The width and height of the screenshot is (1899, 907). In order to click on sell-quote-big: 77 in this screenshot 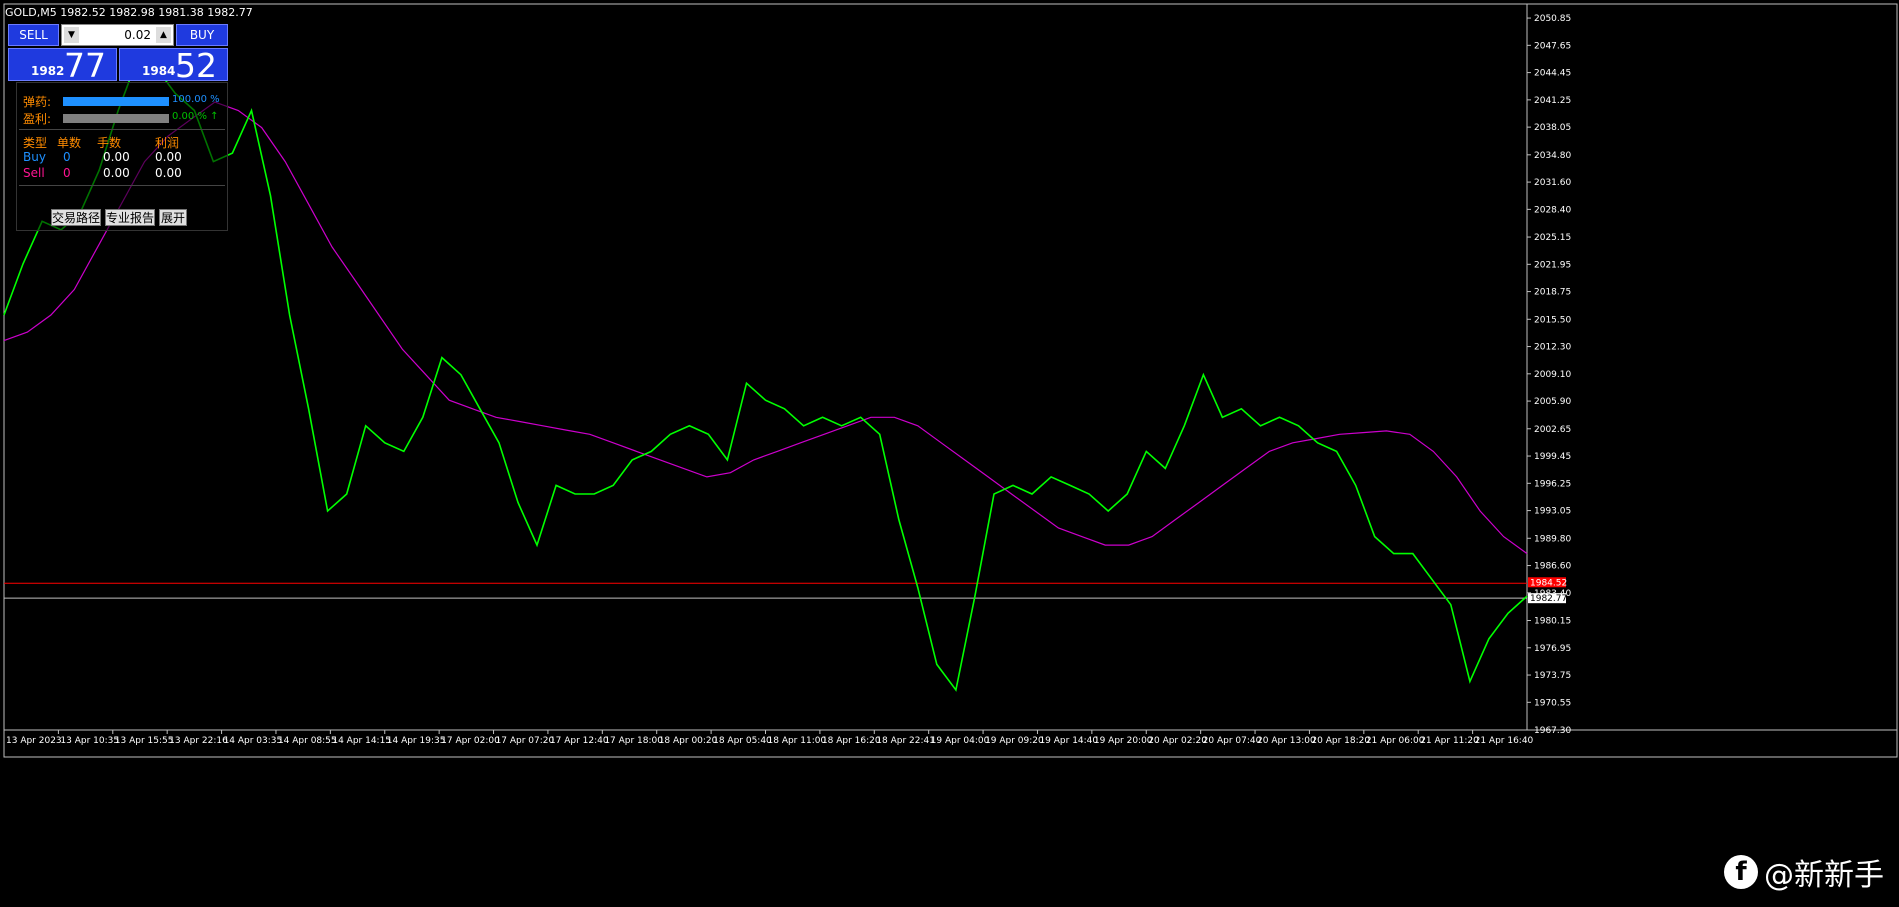, I will do `click(85, 65)`.